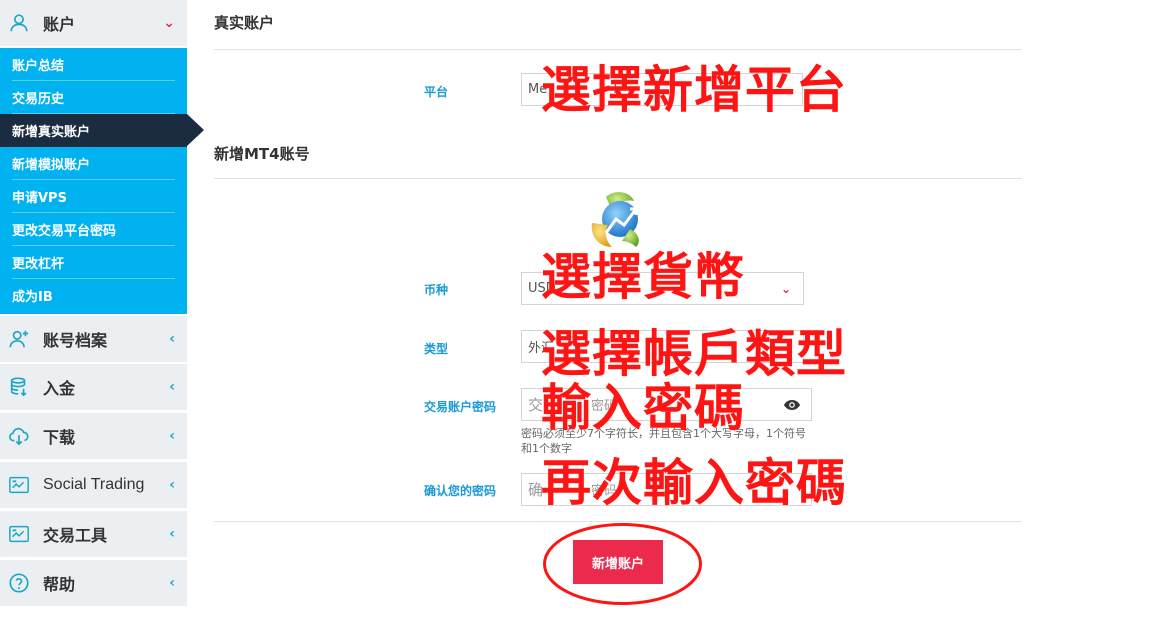 The height and width of the screenshot is (624, 1167). What do you see at coordinates (38, 66) in the screenshot?
I see `submenu-item-label: 账户总结` at bounding box center [38, 66].